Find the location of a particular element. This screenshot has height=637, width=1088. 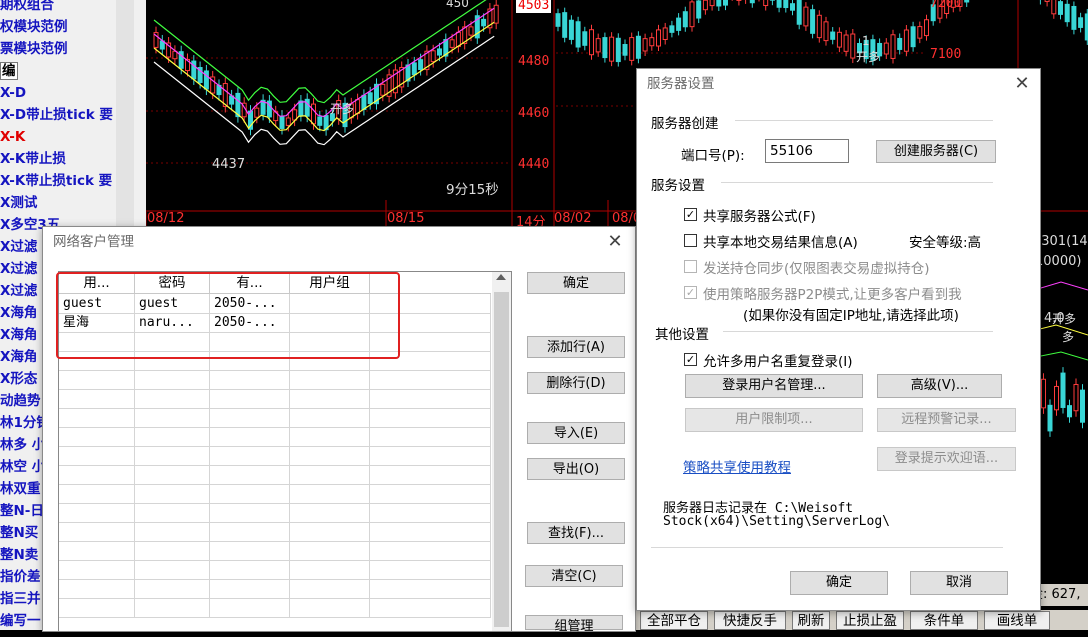

stop-loss-button: 止损止盈 is located at coordinates (870, 620).